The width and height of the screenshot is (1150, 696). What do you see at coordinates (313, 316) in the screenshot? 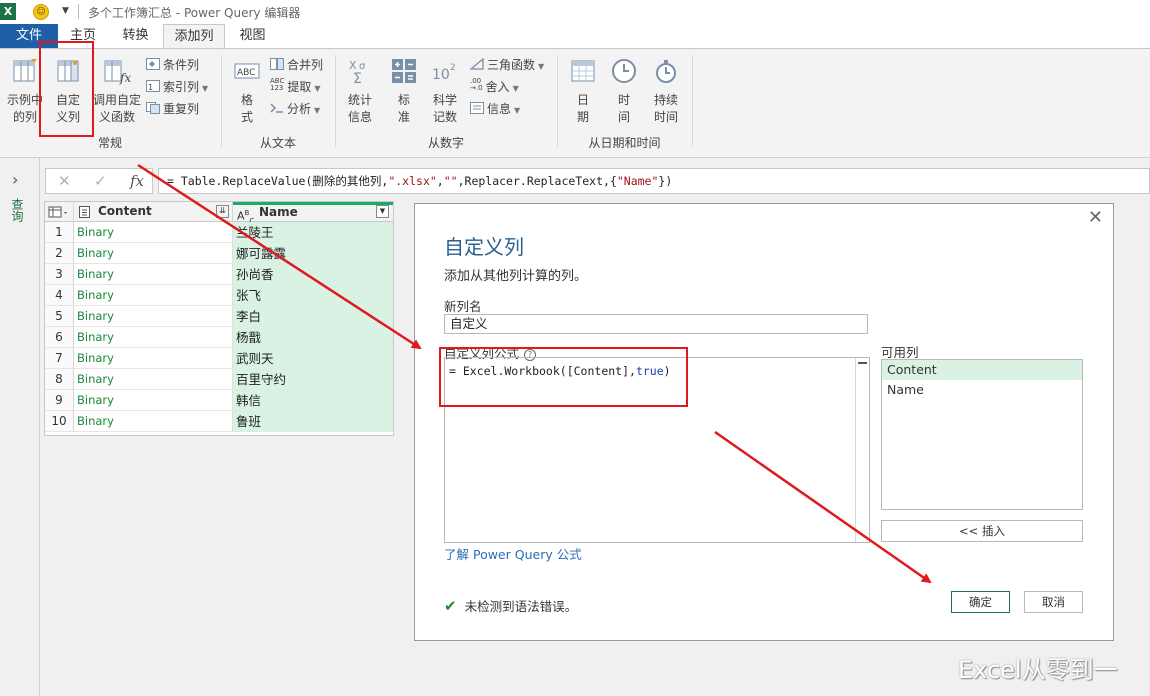
I see `cell-name: 李白` at bounding box center [313, 316].